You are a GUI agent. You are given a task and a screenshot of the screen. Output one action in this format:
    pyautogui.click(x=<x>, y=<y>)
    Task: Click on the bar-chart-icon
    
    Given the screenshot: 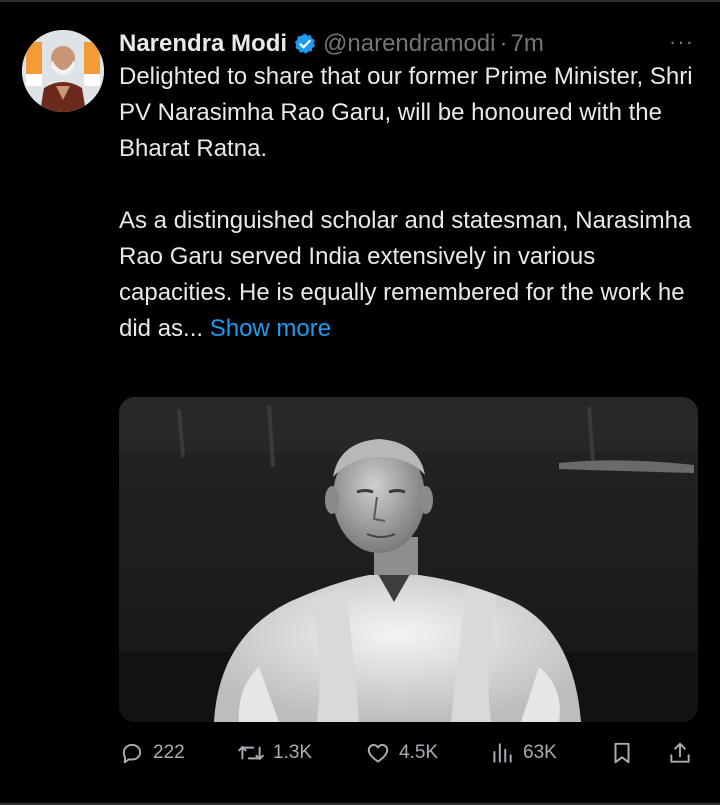 What is the action you would take?
    pyautogui.click(x=502, y=753)
    